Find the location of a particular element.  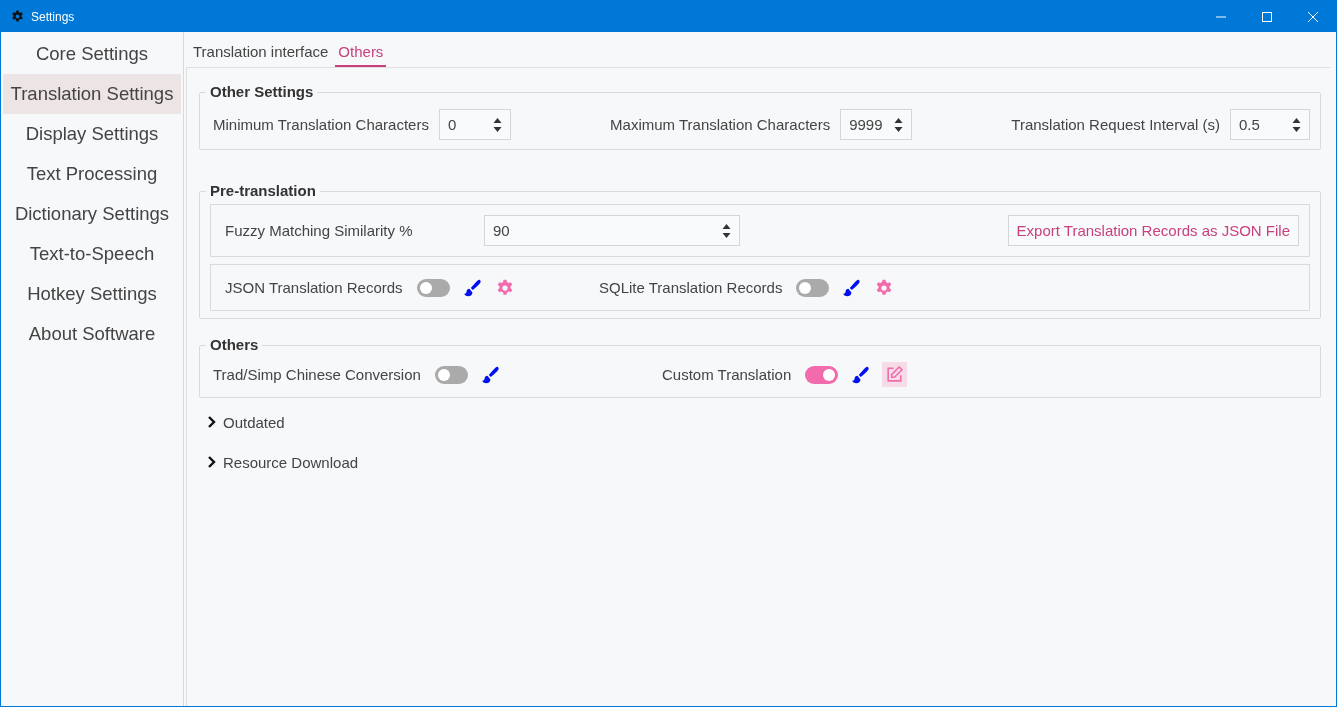

field-label: Fuzzy Matching Similarity % is located at coordinates (319, 230).